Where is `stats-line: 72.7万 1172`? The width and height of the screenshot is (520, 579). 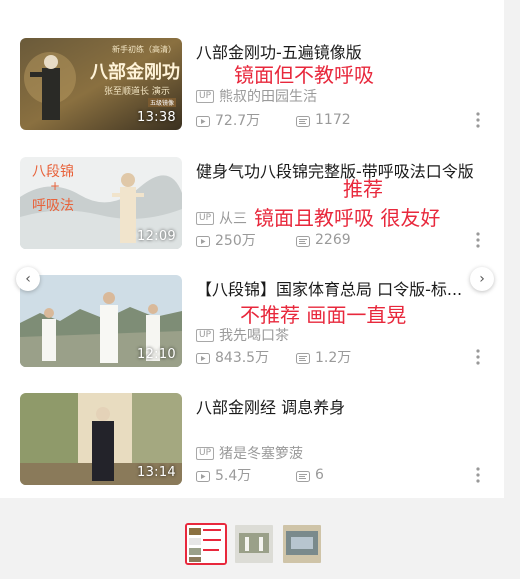 stats-line: 72.7万 1172 is located at coordinates (336, 120).